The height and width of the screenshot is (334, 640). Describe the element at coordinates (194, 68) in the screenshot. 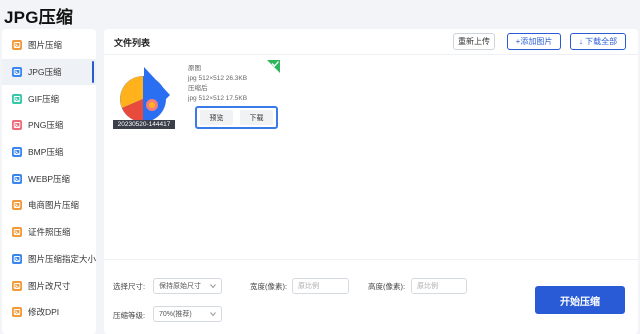

I see `original-label: 原图` at that location.